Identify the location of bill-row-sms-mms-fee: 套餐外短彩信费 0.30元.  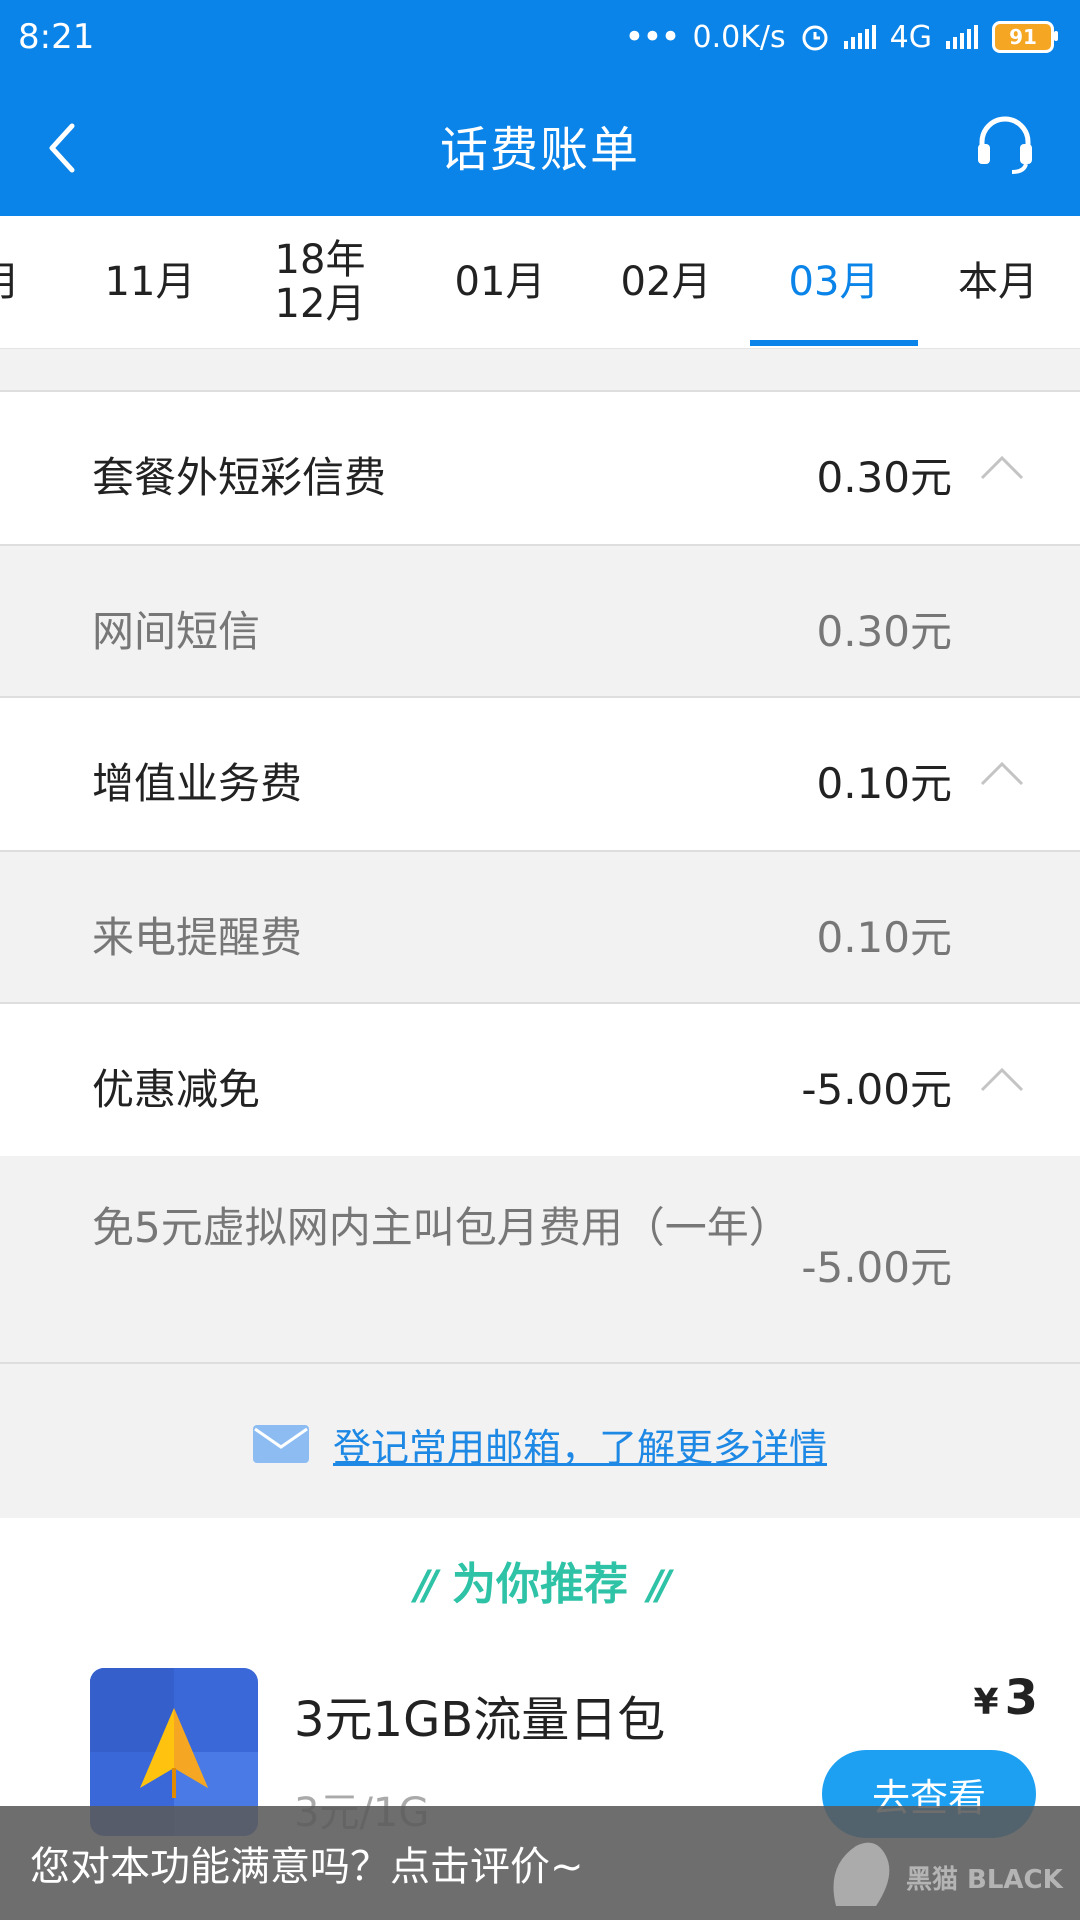
(540, 468).